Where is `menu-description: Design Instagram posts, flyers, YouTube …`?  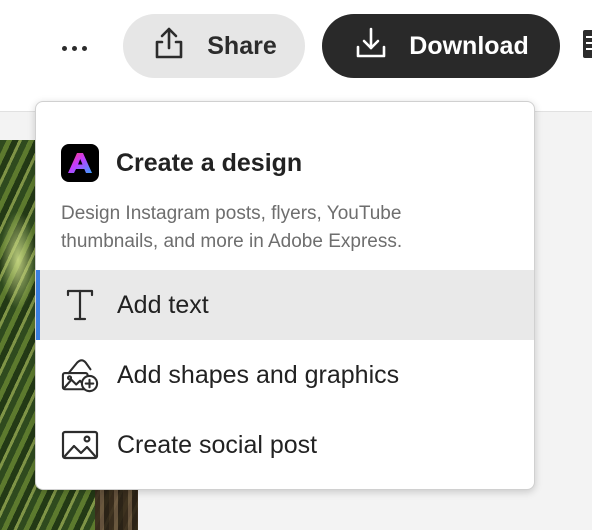 menu-description: Design Instagram posts, flyers, YouTube … is located at coordinates (232, 227).